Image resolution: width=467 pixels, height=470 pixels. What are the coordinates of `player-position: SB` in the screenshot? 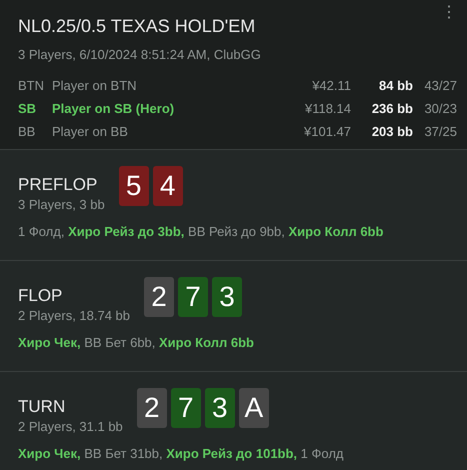 It's located at (28, 108).